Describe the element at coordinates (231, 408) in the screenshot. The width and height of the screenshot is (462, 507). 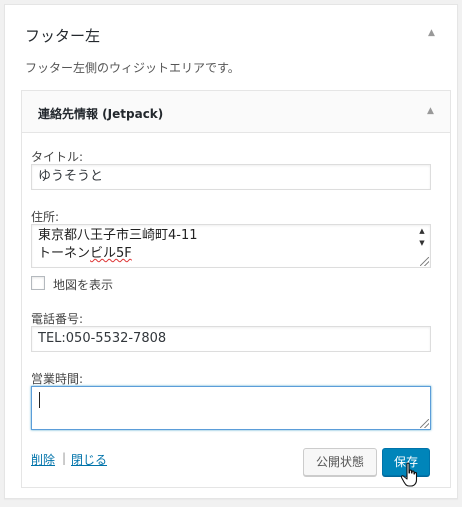
I see `hours-textarea` at that location.